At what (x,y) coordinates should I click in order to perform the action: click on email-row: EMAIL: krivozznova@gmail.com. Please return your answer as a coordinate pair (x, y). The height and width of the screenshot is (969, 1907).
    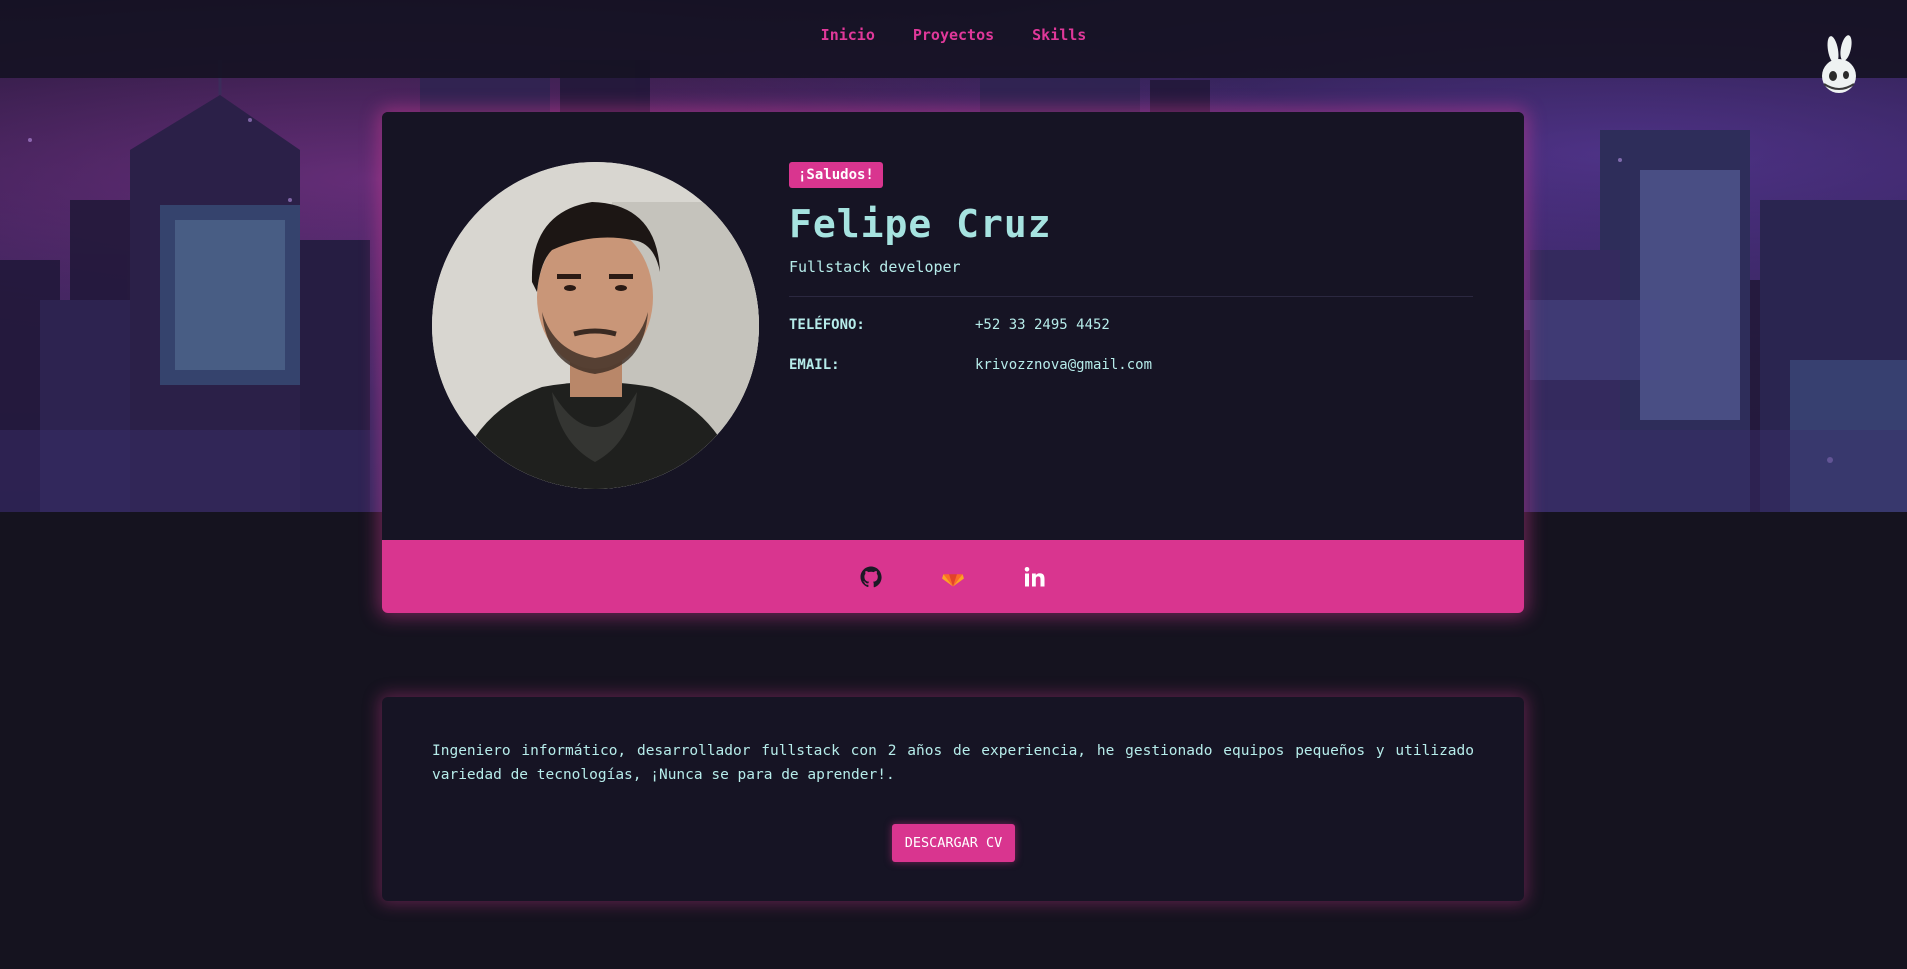
    Looking at the image, I should click on (1131, 365).